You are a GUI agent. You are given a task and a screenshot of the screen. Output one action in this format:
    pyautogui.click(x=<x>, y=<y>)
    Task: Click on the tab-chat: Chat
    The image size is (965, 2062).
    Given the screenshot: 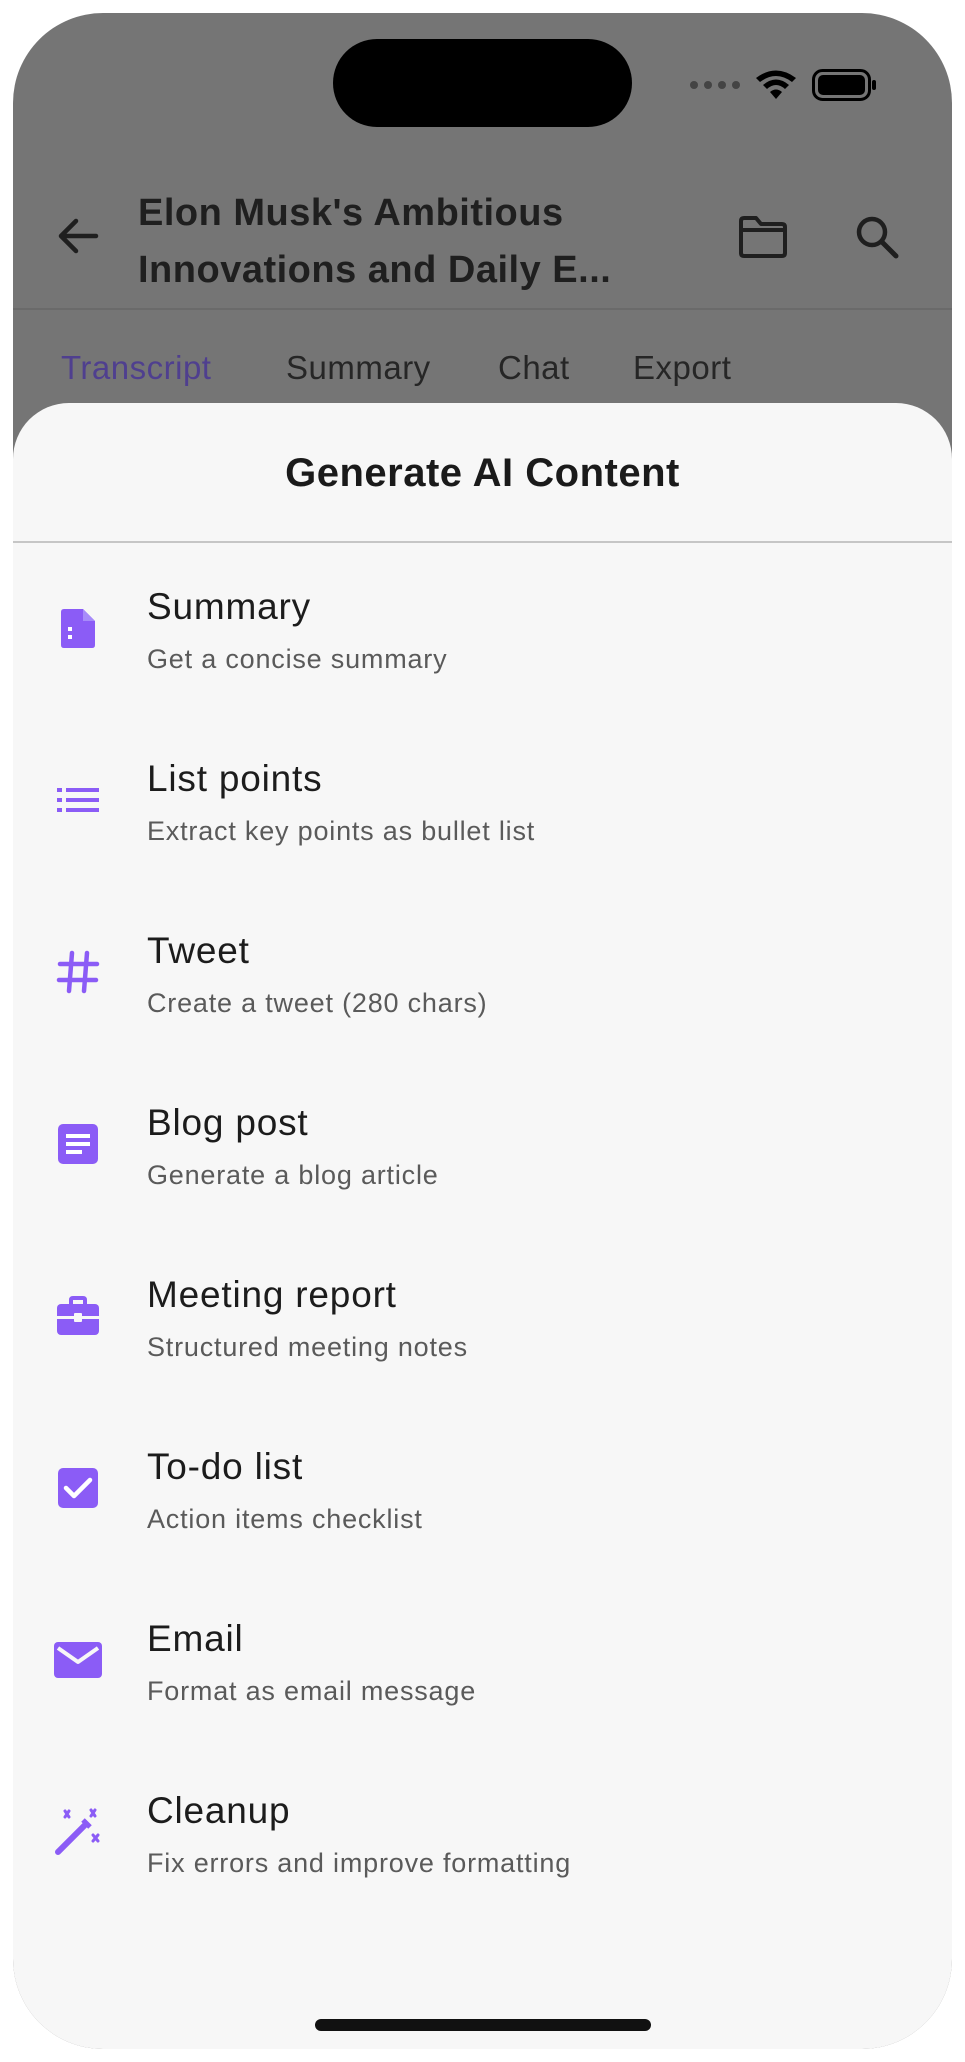 What is the action you would take?
    pyautogui.click(x=534, y=368)
    